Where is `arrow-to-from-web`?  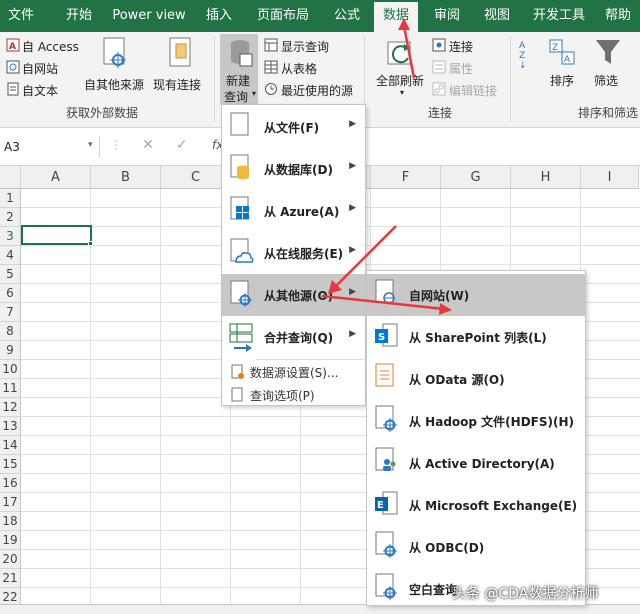
arrow-to-from-web is located at coordinates (383, 302).